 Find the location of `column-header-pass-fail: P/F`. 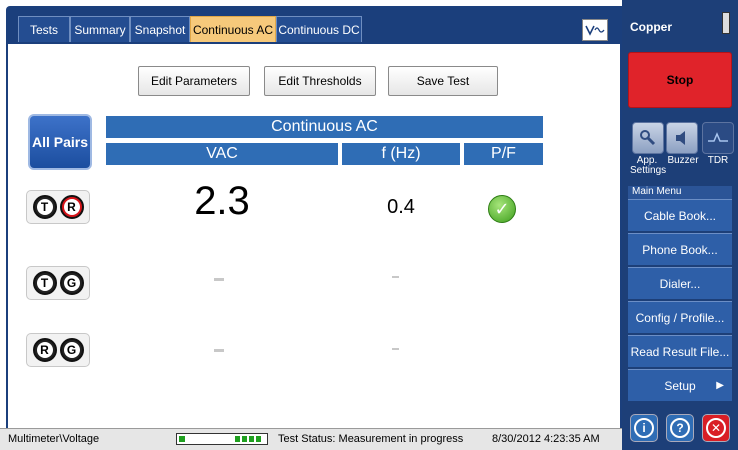

column-header-pass-fail: P/F is located at coordinates (503, 154).